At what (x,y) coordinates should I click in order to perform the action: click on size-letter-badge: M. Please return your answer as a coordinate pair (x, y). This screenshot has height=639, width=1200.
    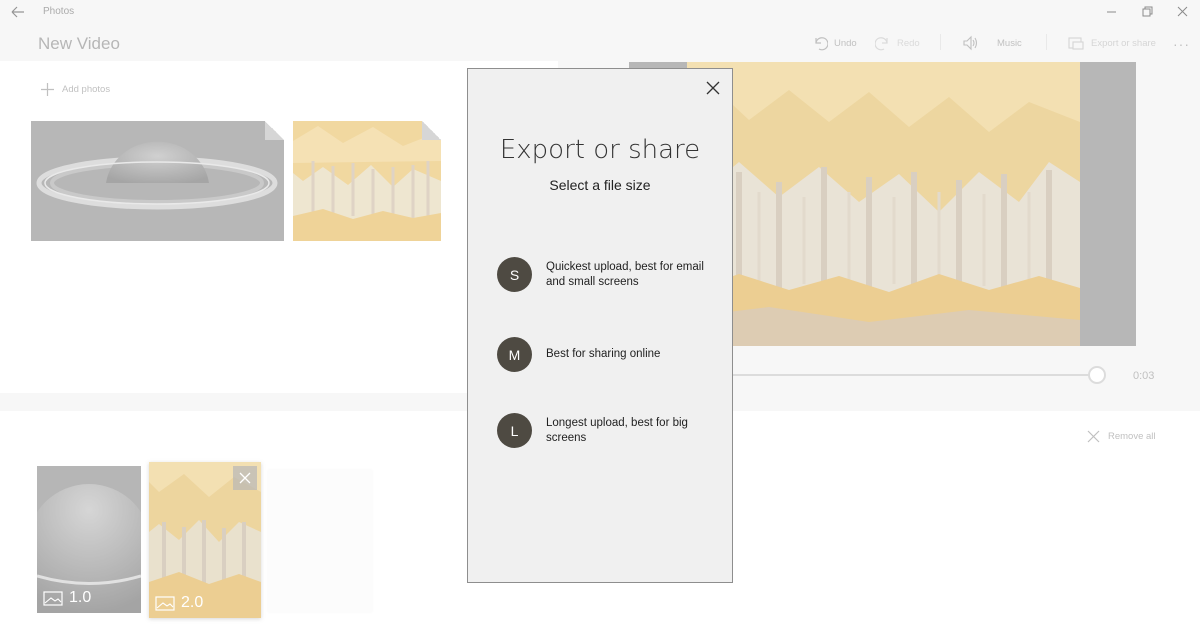
    Looking at the image, I should click on (514, 354).